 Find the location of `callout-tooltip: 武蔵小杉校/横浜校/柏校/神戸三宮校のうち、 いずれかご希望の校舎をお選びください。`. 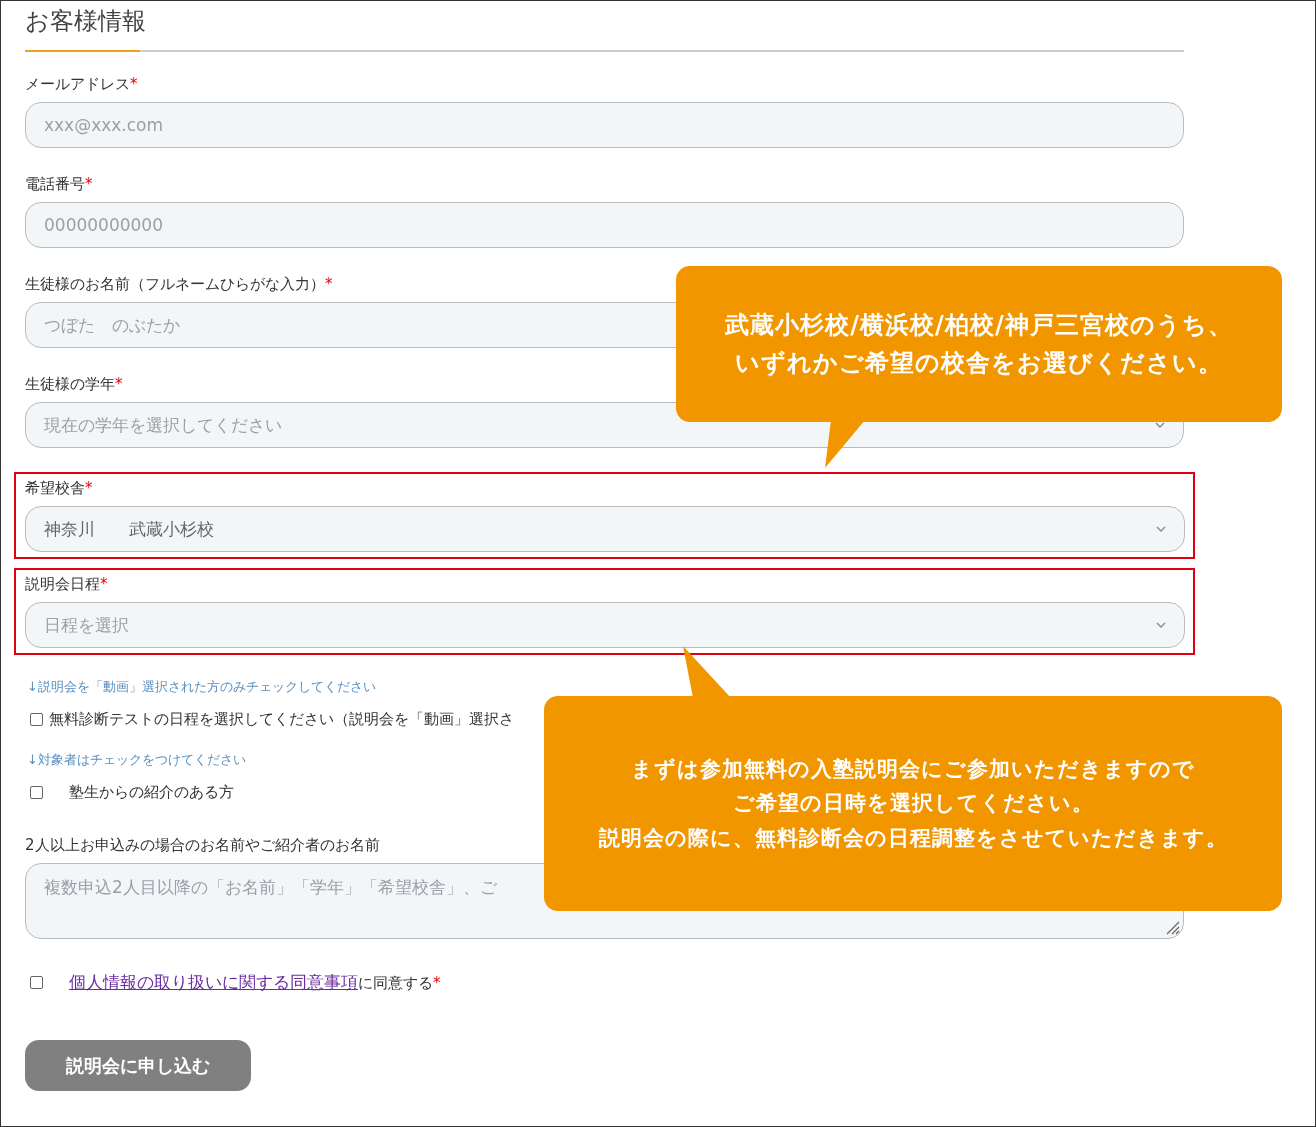

callout-tooltip: 武蔵小杉校/横浜校/柏校/神戸三宮校のうち、 いずれかご希望の校舎をお選びください。 is located at coordinates (979, 344).